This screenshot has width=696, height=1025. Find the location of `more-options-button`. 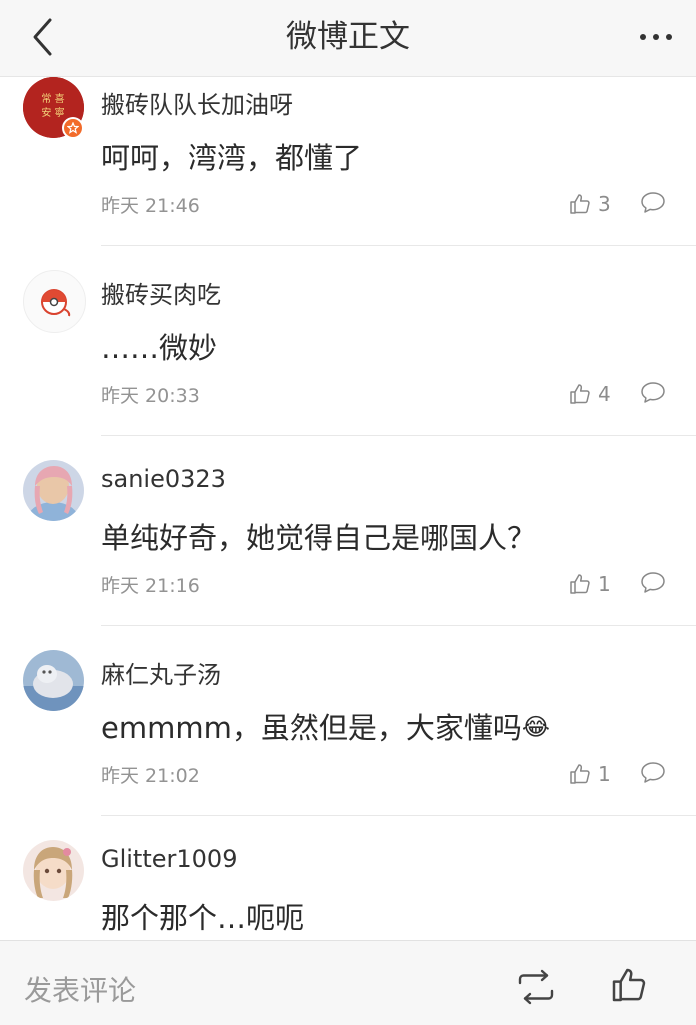

more-options-button is located at coordinates (656, 37).